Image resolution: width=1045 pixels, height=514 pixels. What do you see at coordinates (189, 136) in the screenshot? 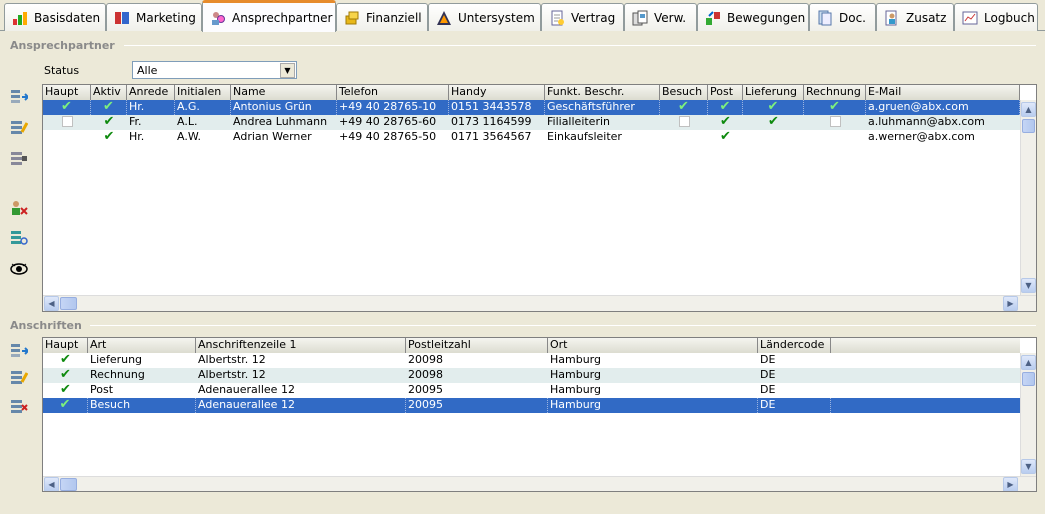
I see `cell-initialen: A.W.` at bounding box center [189, 136].